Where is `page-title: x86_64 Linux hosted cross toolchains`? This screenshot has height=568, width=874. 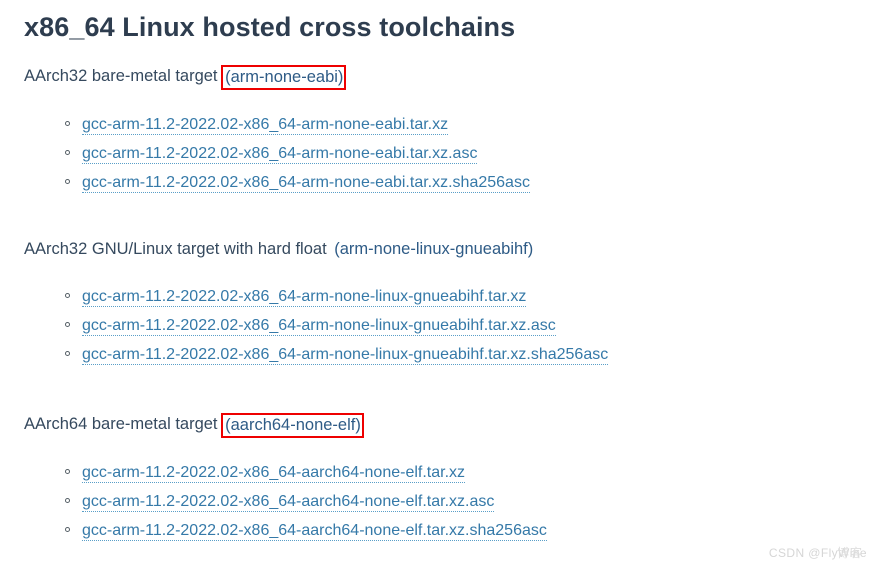 page-title: x86_64 Linux hosted cross toolchains is located at coordinates (270, 27).